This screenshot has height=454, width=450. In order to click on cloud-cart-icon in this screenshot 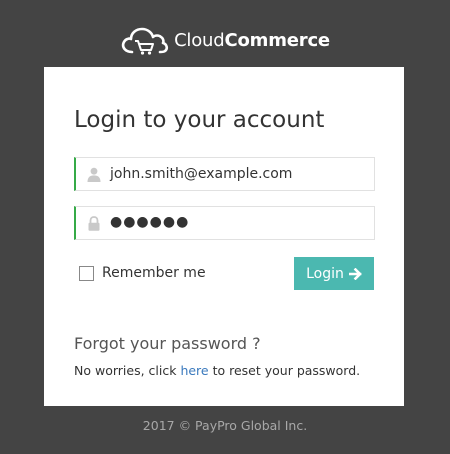, I will do `click(145, 41)`.